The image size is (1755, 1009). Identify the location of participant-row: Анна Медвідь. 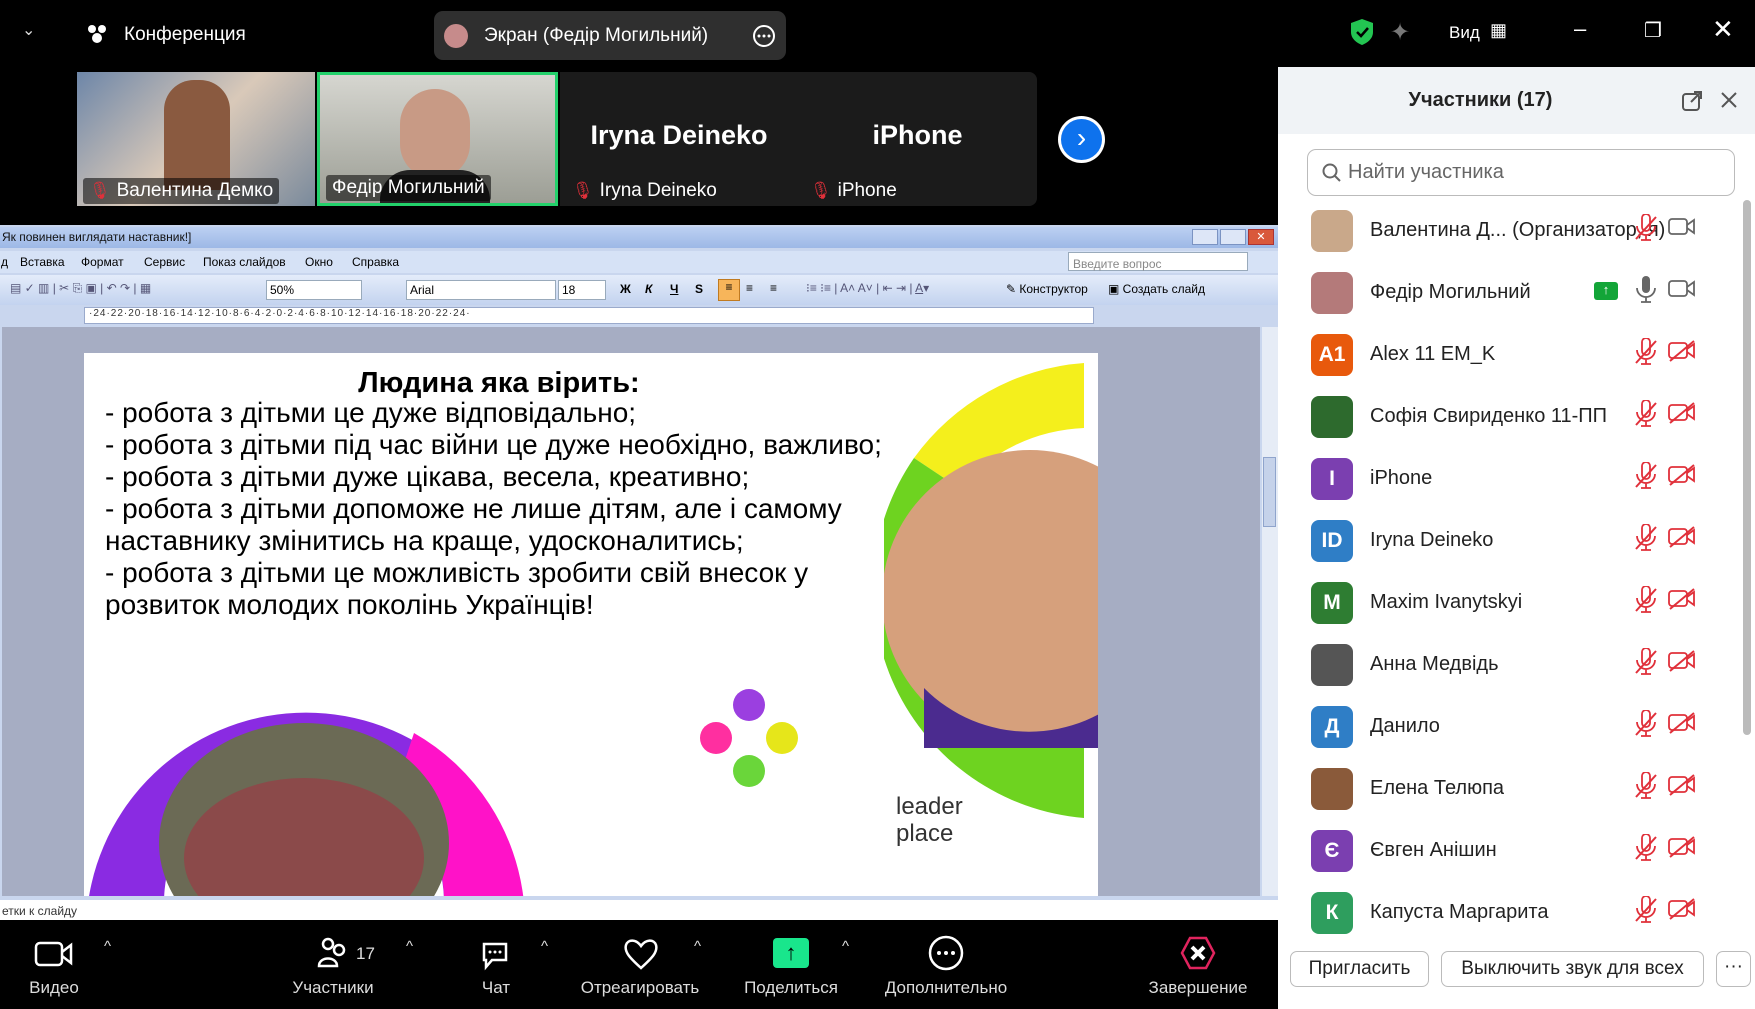
(1508, 663).